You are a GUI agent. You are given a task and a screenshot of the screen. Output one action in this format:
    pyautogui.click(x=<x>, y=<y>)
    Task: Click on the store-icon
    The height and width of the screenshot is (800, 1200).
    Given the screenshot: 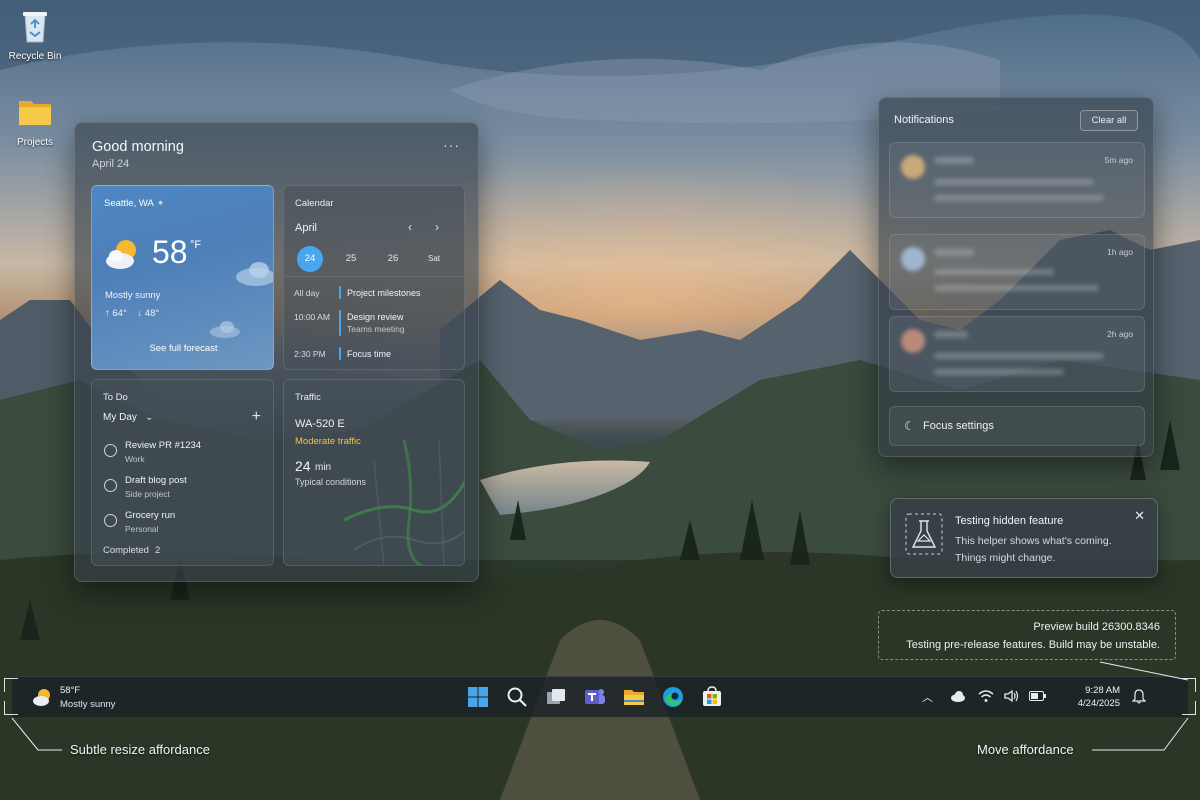 What is the action you would take?
    pyautogui.click(x=712, y=697)
    